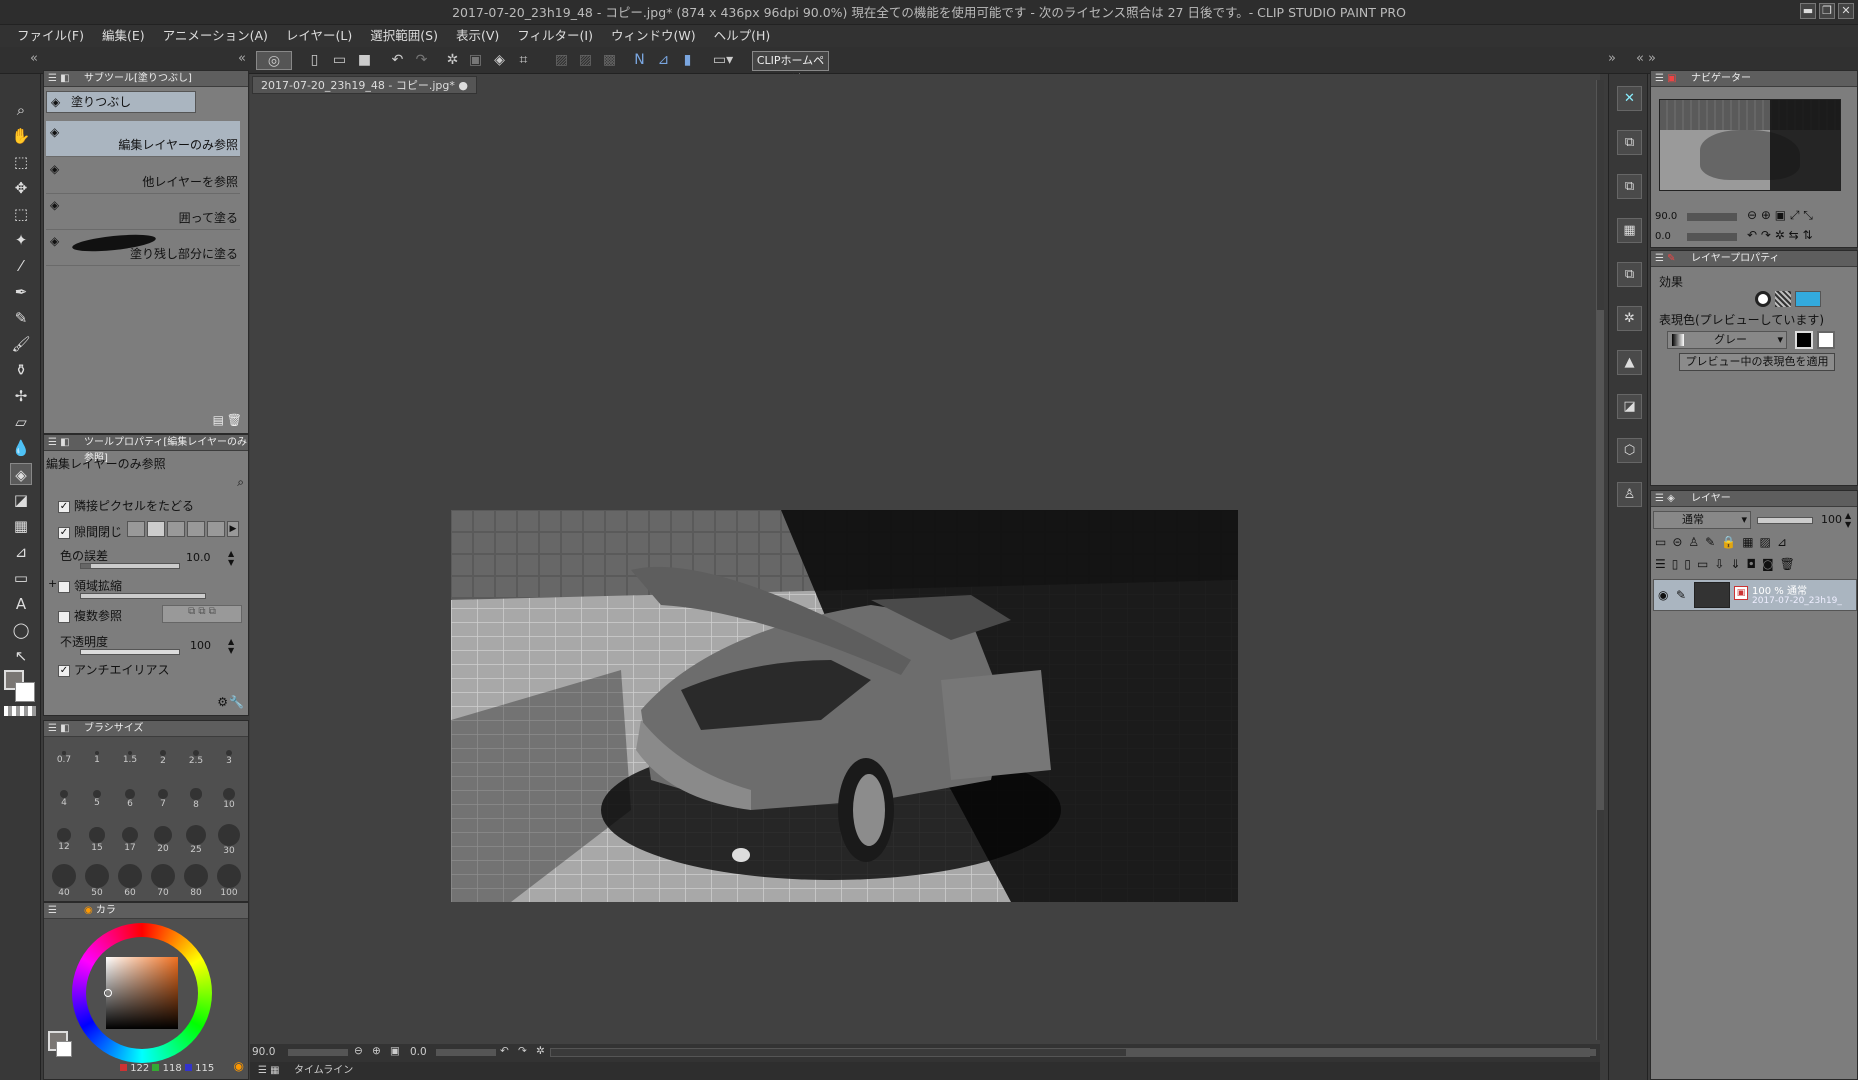 The image size is (1858, 1080). What do you see at coordinates (418, 1052) in the screenshot?
I see `rotation-value: 0.0` at bounding box center [418, 1052].